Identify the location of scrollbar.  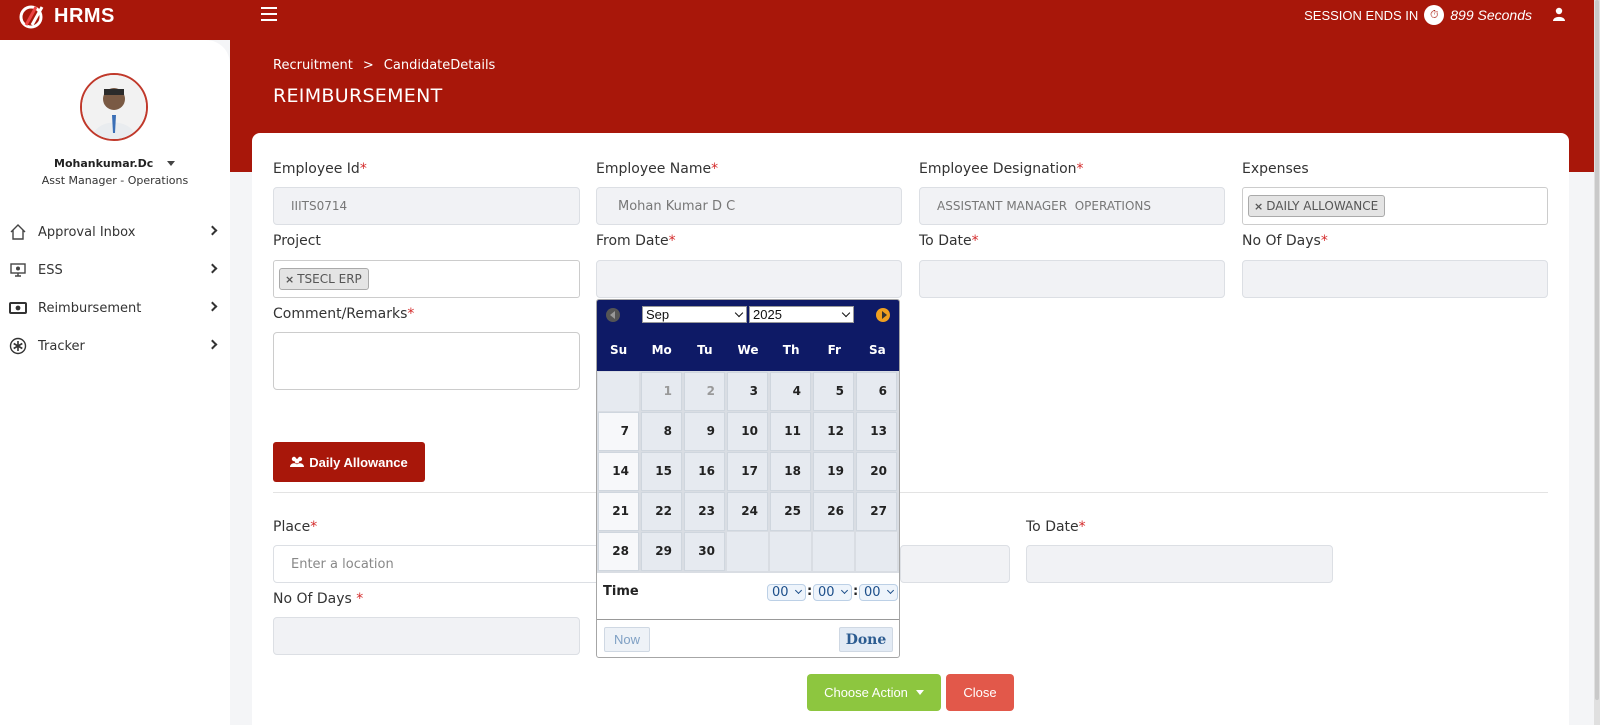
(1597, 362).